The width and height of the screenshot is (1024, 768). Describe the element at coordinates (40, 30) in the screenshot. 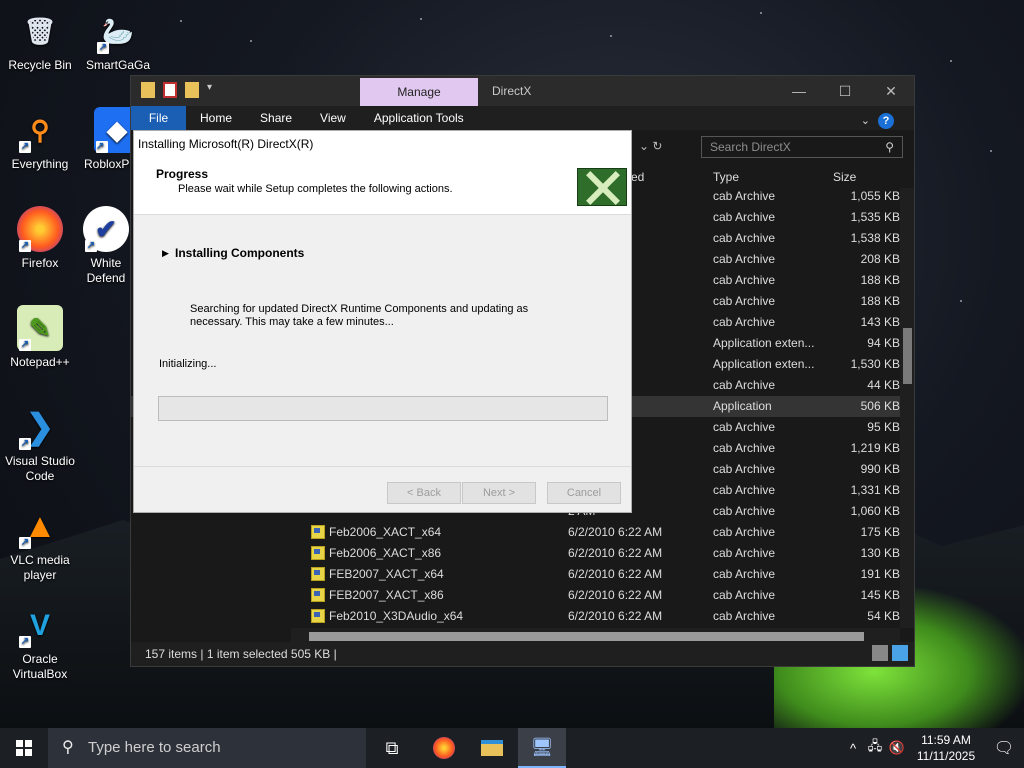

I see `recycle-bin-icon: 🗑` at that location.